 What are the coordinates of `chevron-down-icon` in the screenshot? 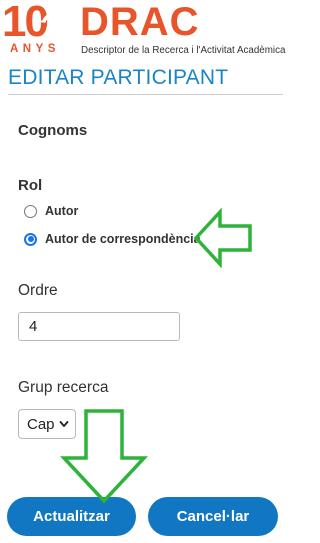 It's located at (64, 424).